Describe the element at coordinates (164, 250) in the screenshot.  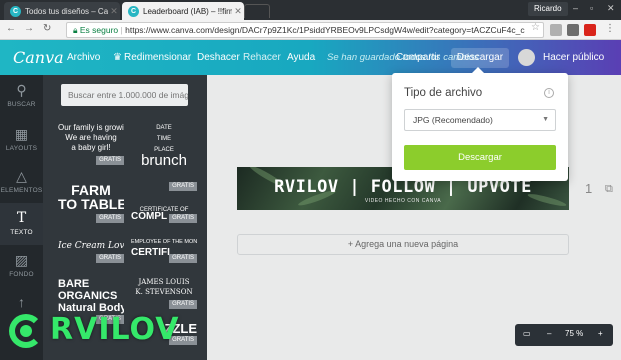
I see `text-template-employee: EMPLOYEE OF THE MONTH CERTIFI GRATIS` at that location.